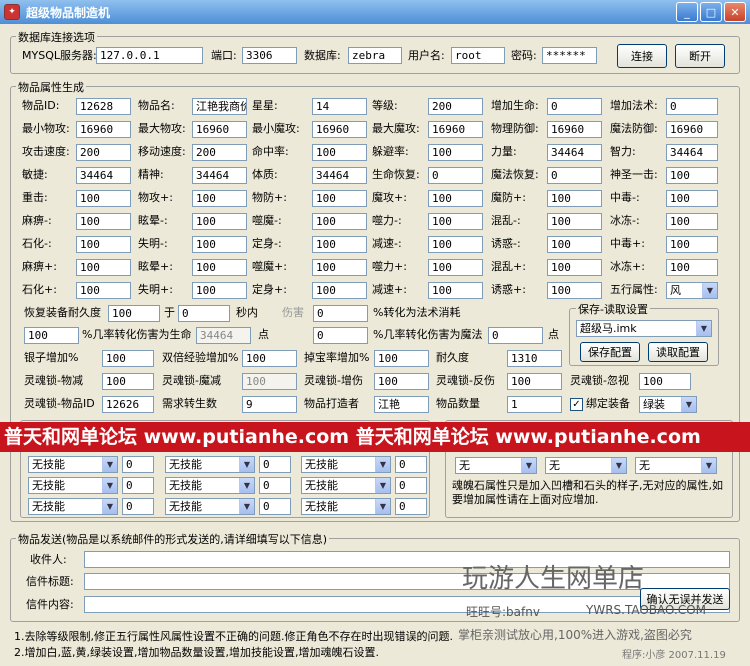 Image resolution: width=750 pixels, height=666 pixels. I want to click on soul-phys-input: 100, so click(128, 381).